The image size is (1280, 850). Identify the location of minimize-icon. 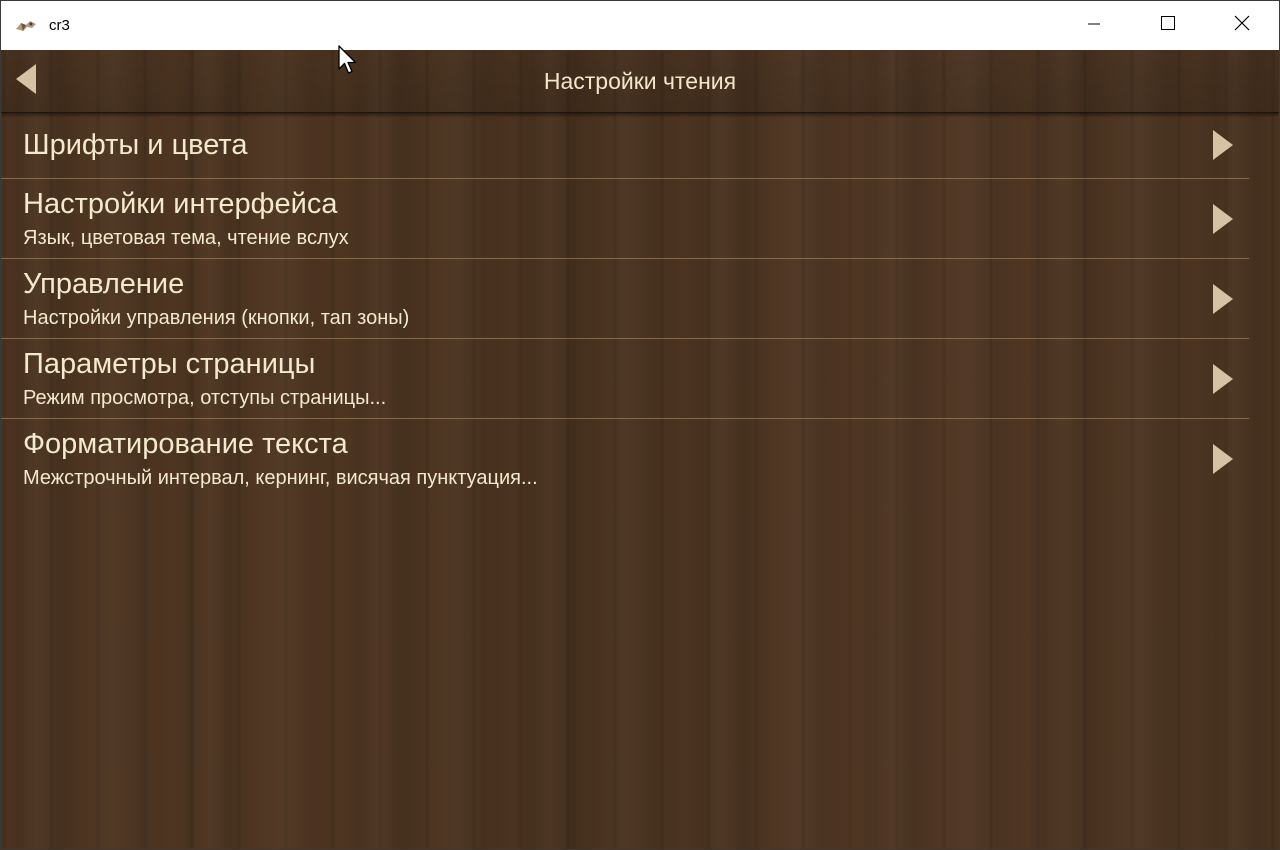
(1094, 26).